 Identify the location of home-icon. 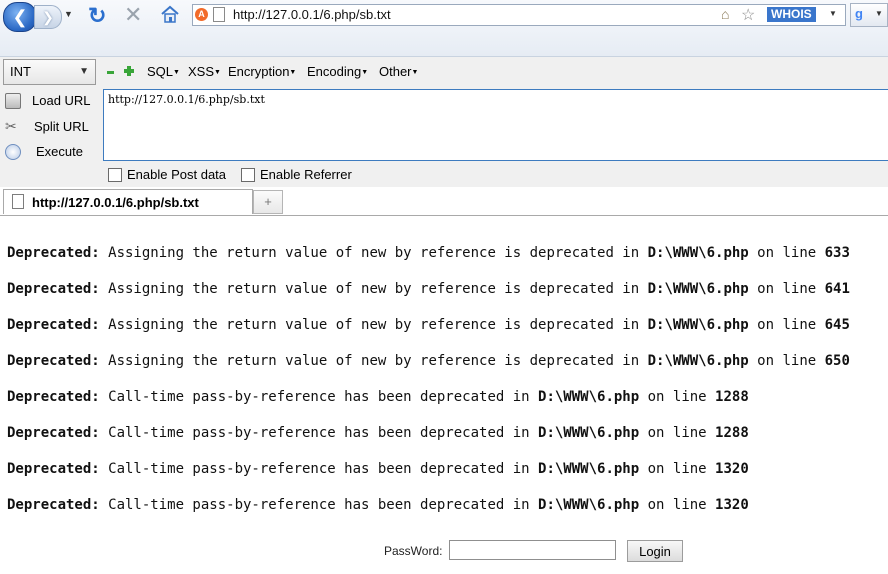
(170, 14).